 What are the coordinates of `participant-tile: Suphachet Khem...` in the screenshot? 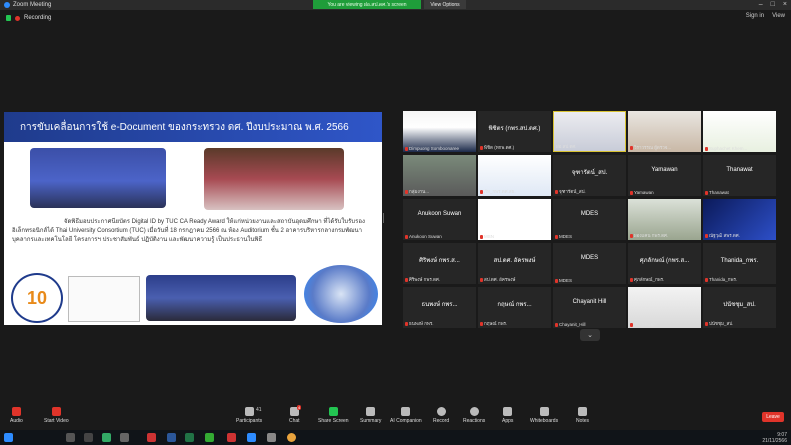 It's located at (739, 131).